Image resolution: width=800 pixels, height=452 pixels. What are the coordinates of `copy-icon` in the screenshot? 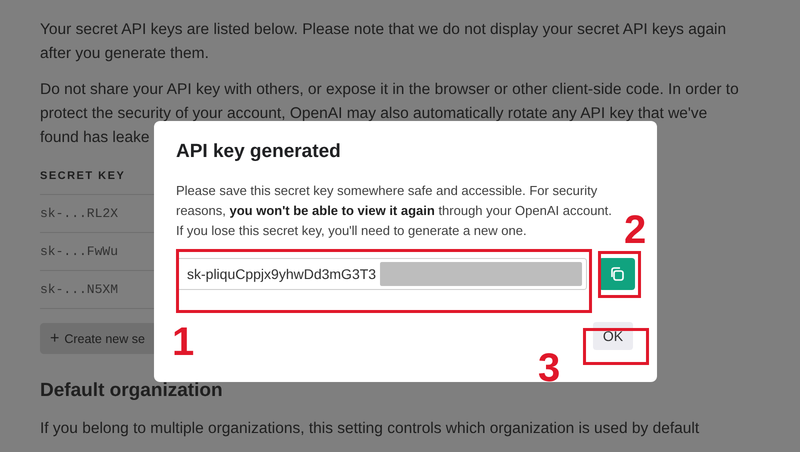 It's located at (617, 274).